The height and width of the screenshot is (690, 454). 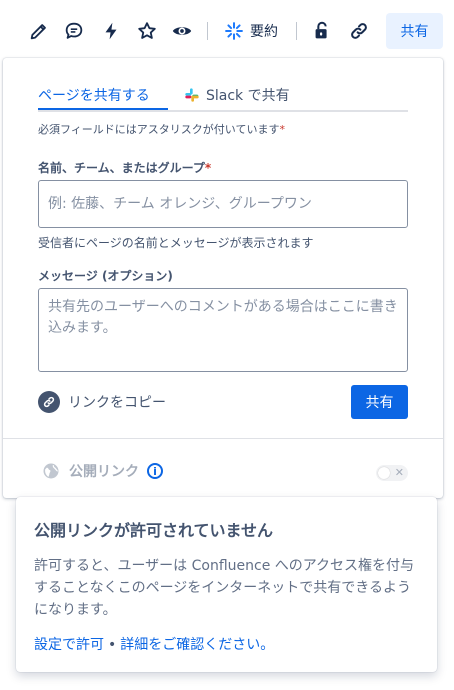 What do you see at coordinates (154, 530) in the screenshot?
I see `popover-title: 公開リンクが許可されていません` at bounding box center [154, 530].